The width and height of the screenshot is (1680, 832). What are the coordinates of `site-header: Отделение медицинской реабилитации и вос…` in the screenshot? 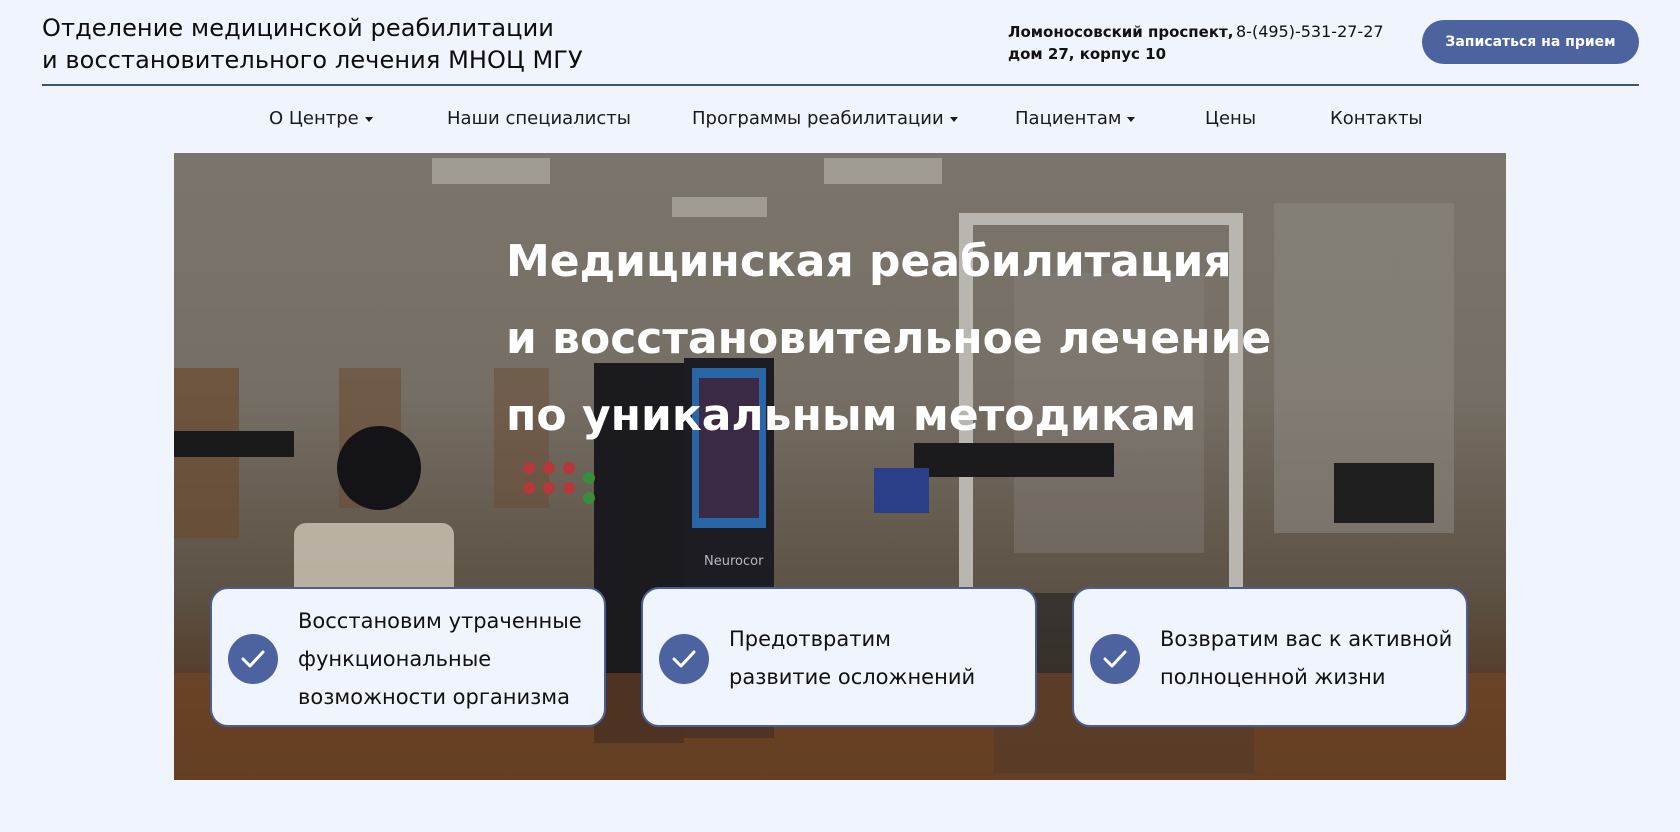 It's located at (840, 43).